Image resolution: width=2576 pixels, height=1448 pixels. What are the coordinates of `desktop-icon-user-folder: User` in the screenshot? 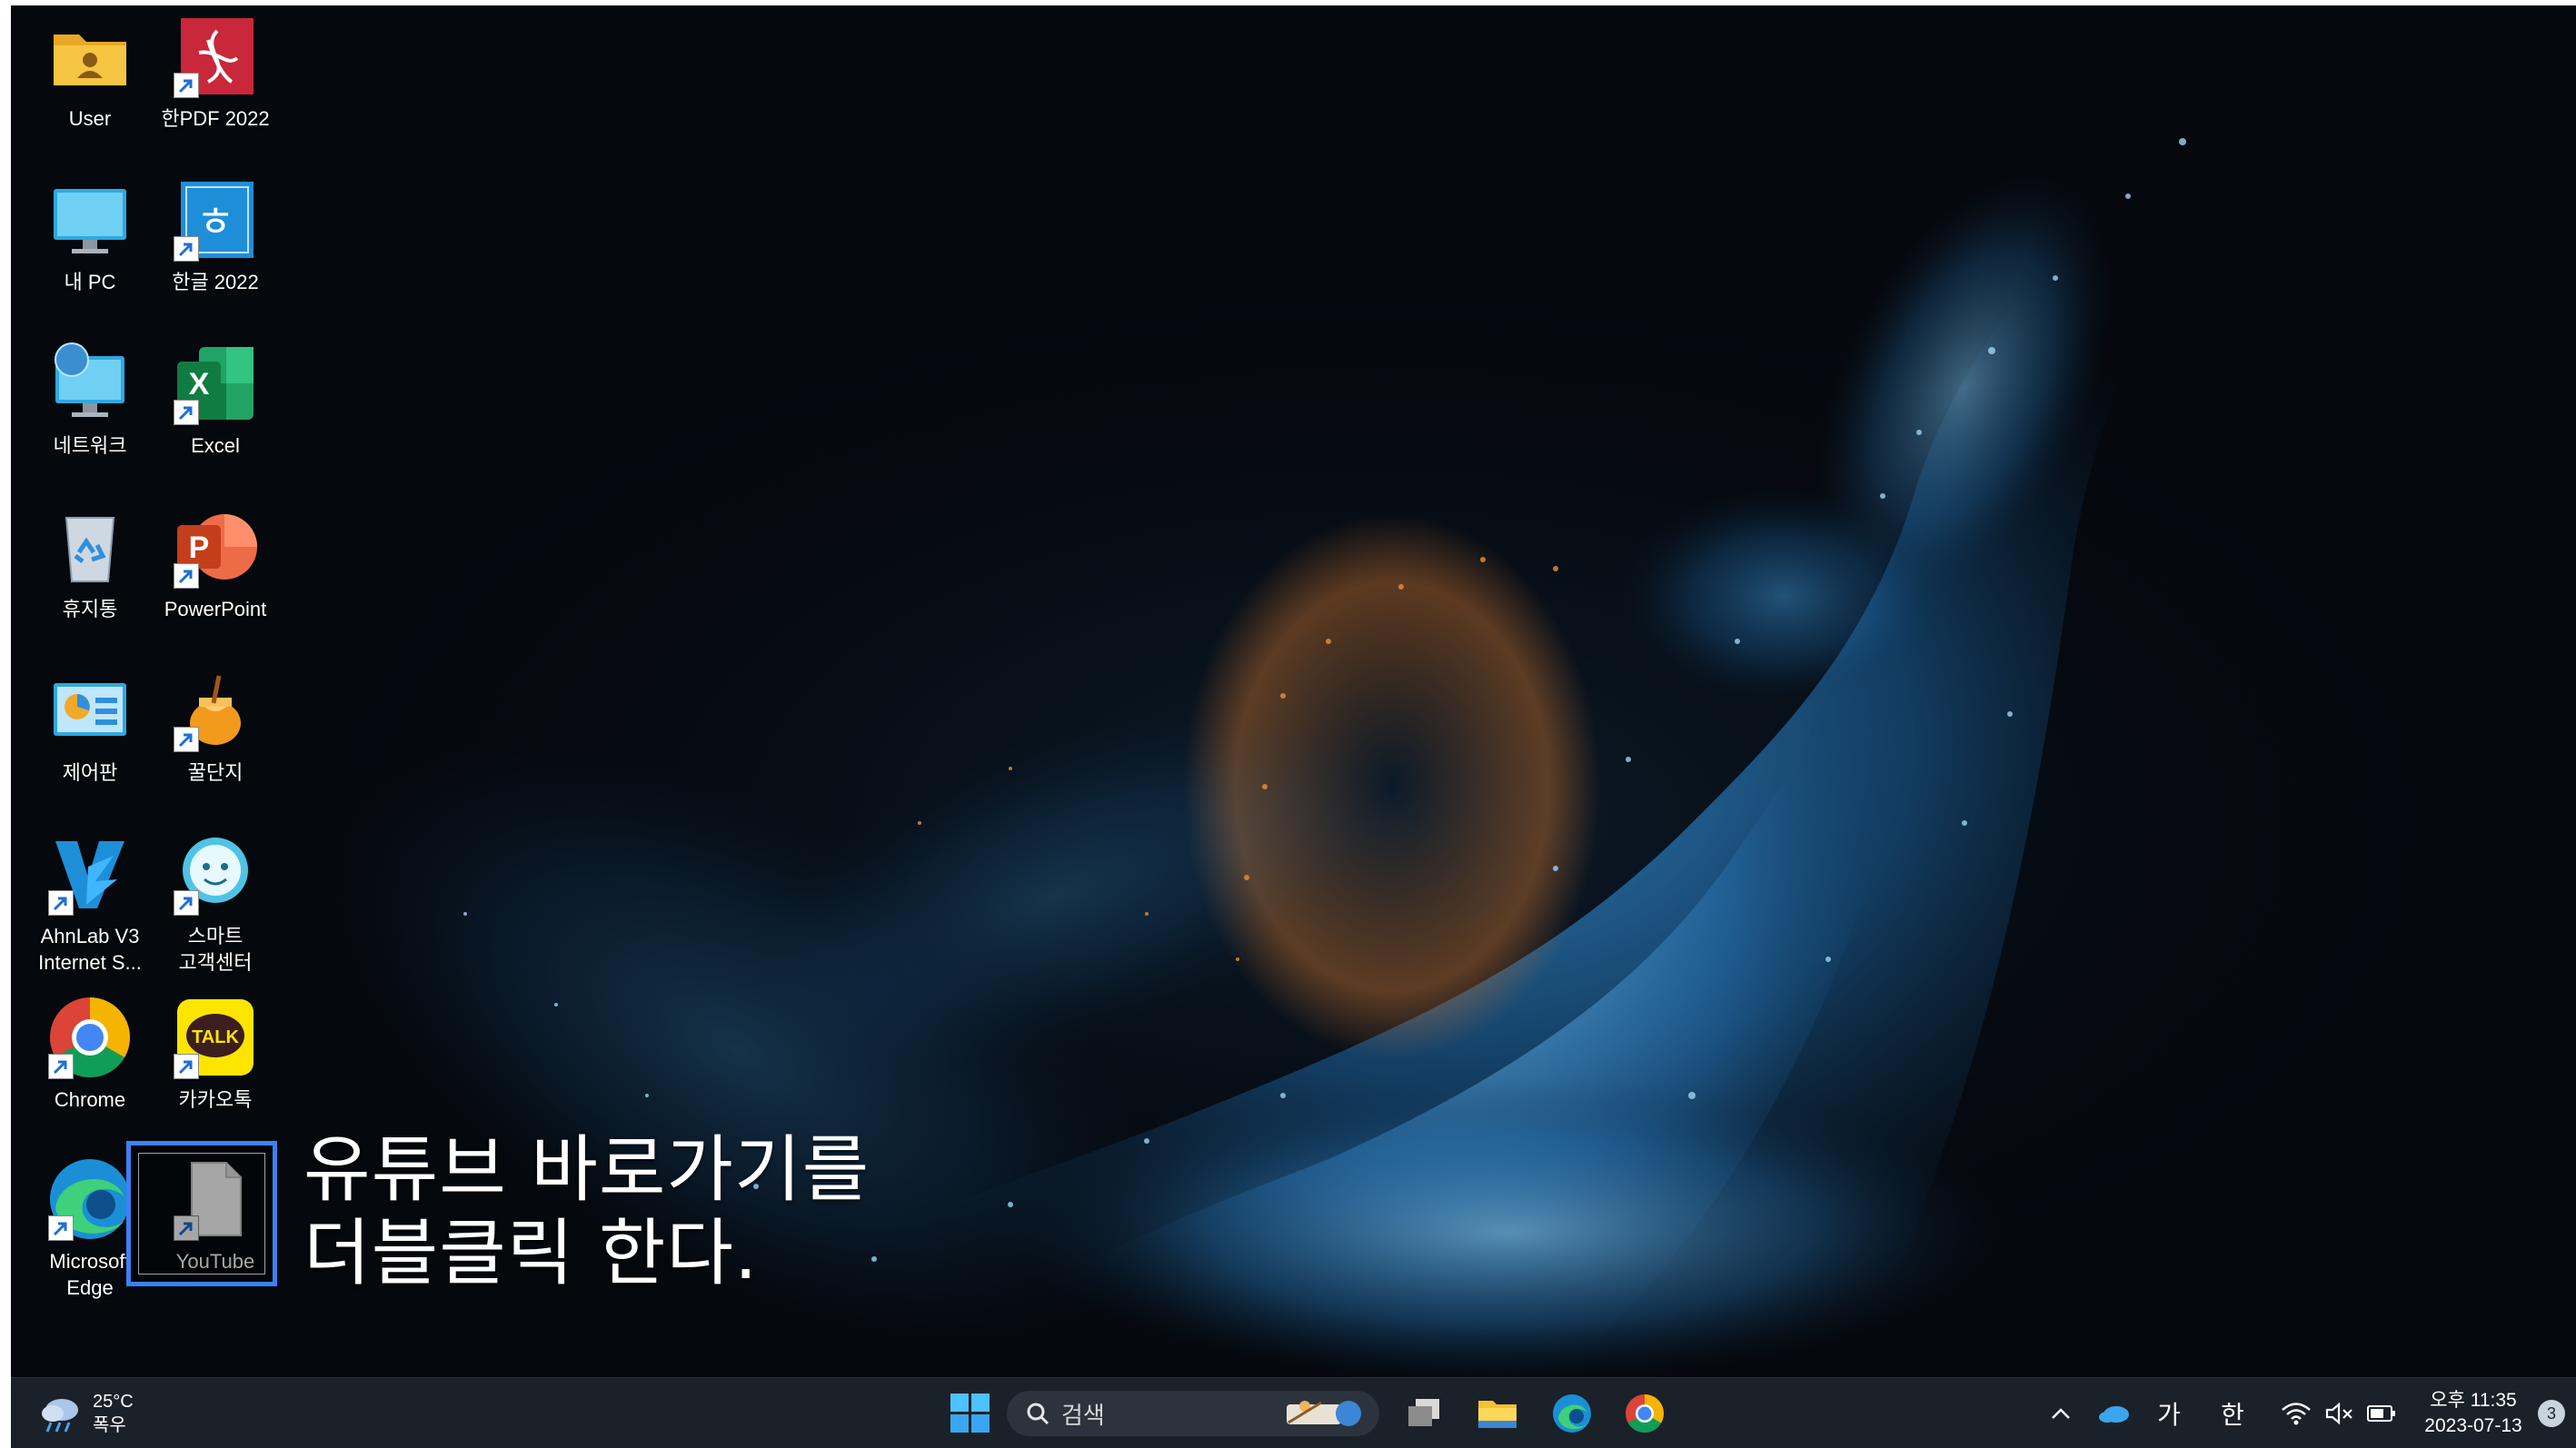 It's located at (90, 72).